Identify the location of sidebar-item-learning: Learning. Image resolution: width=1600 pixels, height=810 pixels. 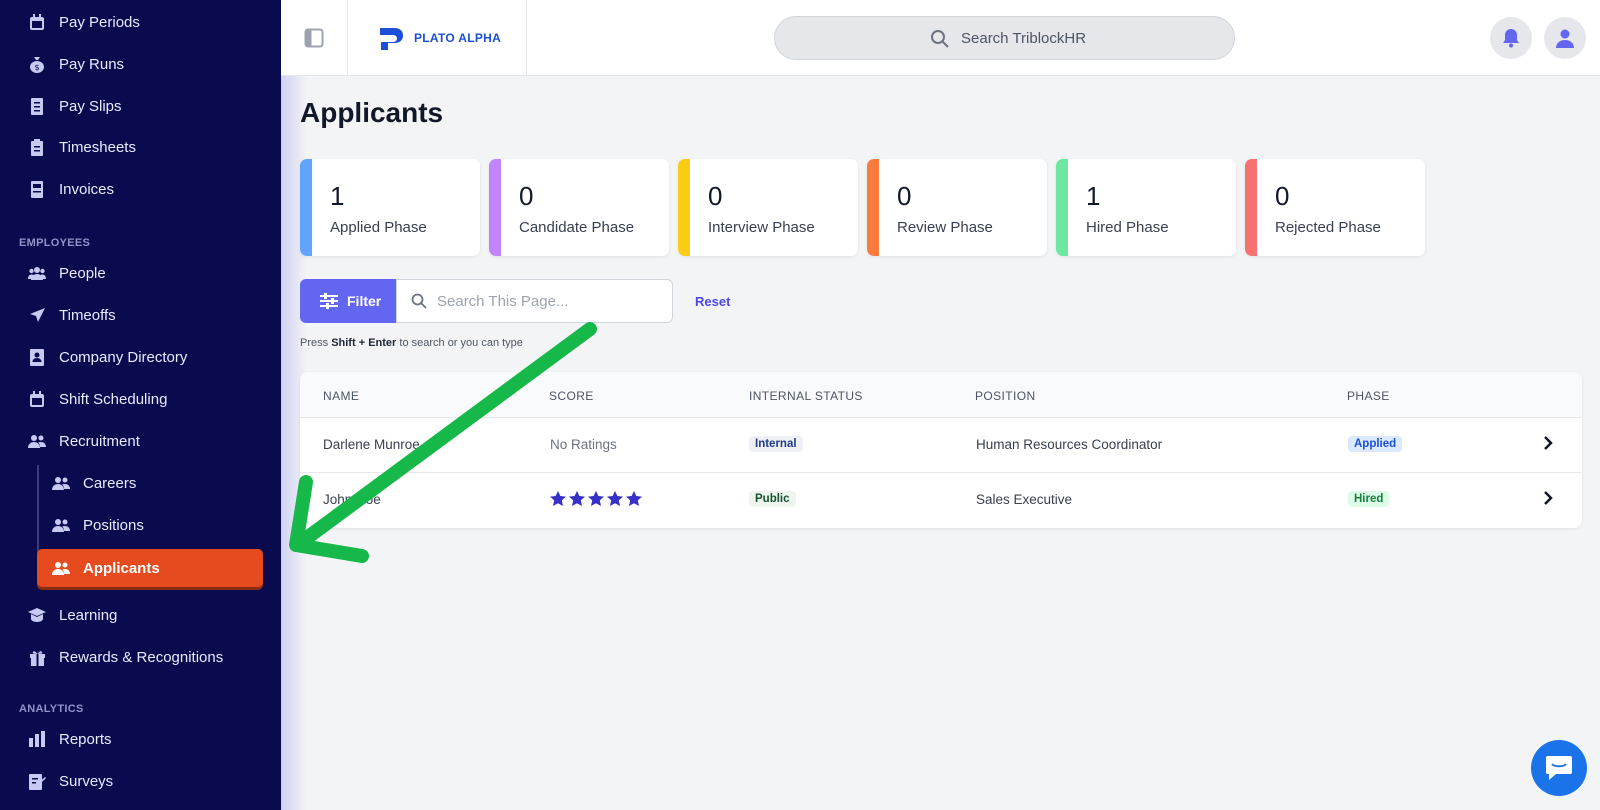
(140, 615).